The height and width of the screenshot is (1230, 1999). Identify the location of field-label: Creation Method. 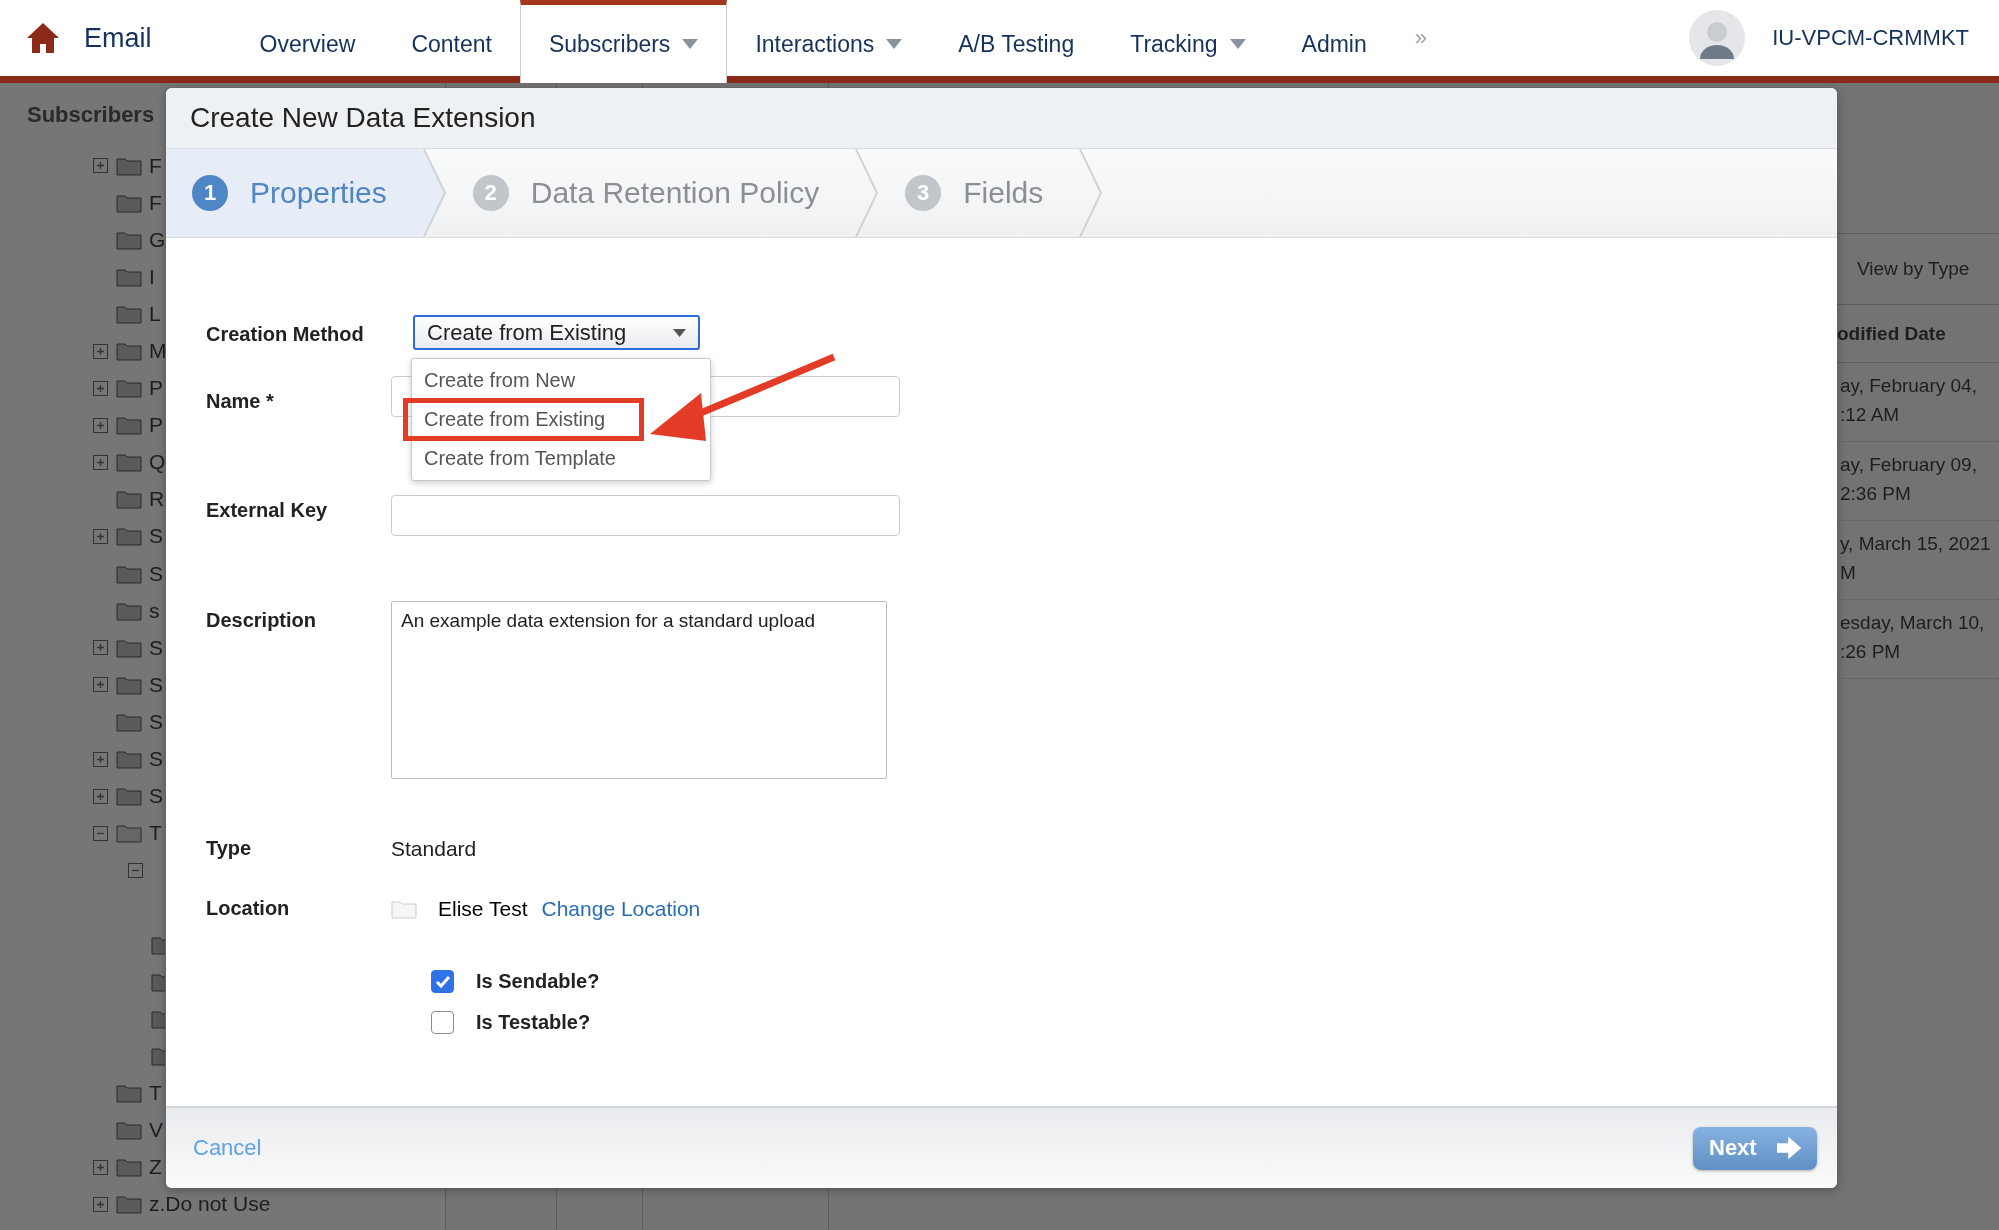
(285, 334).